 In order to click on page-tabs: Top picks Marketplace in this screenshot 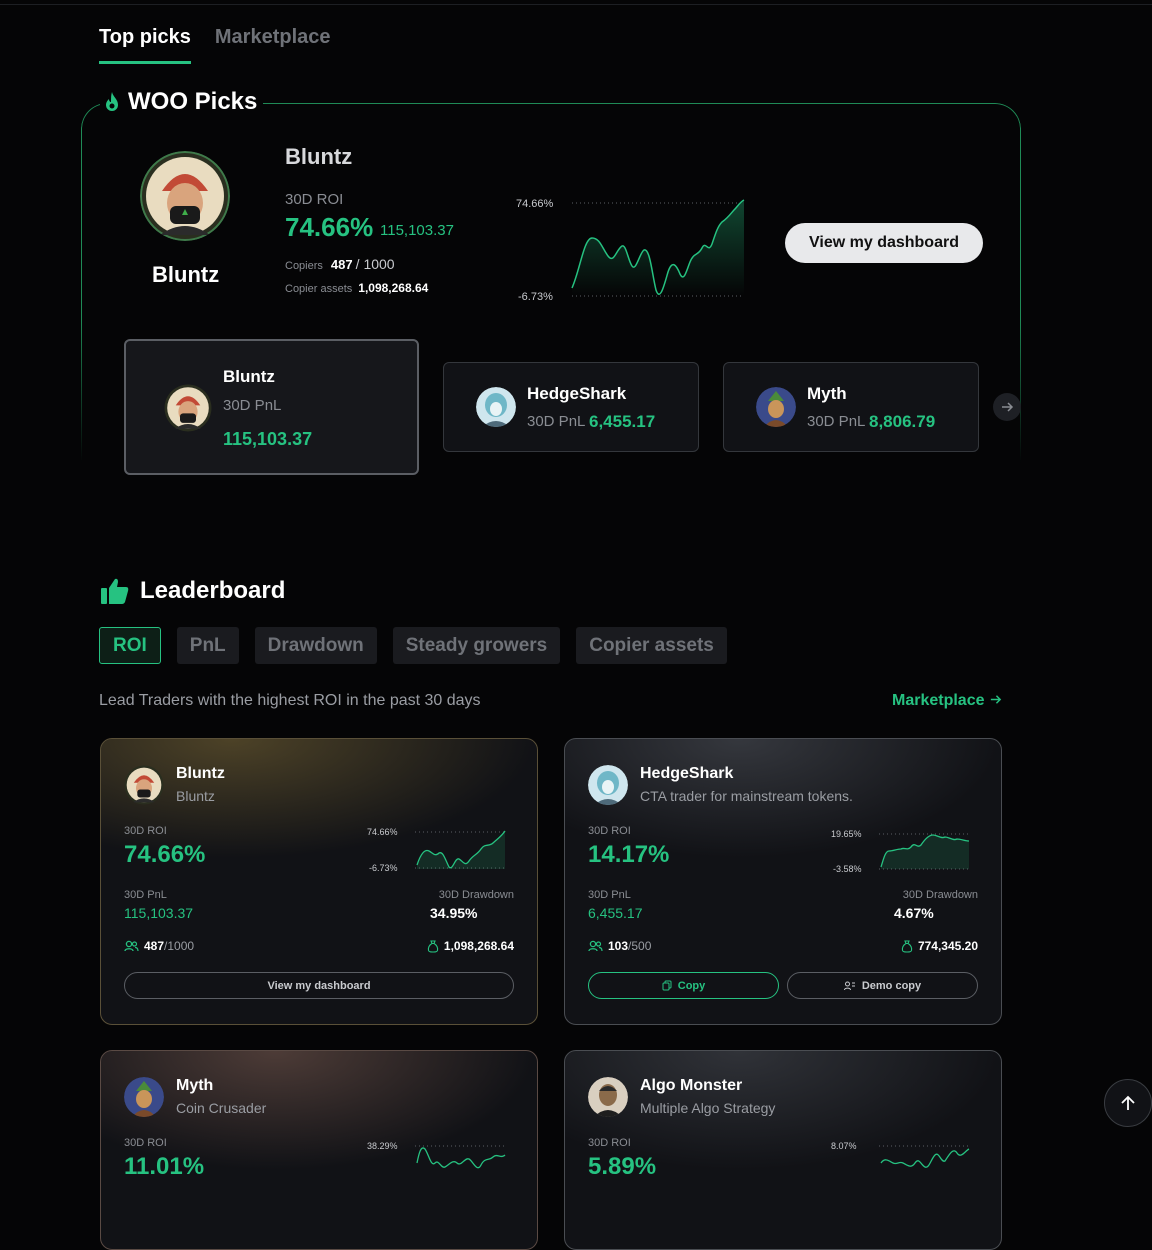, I will do `click(215, 45)`.